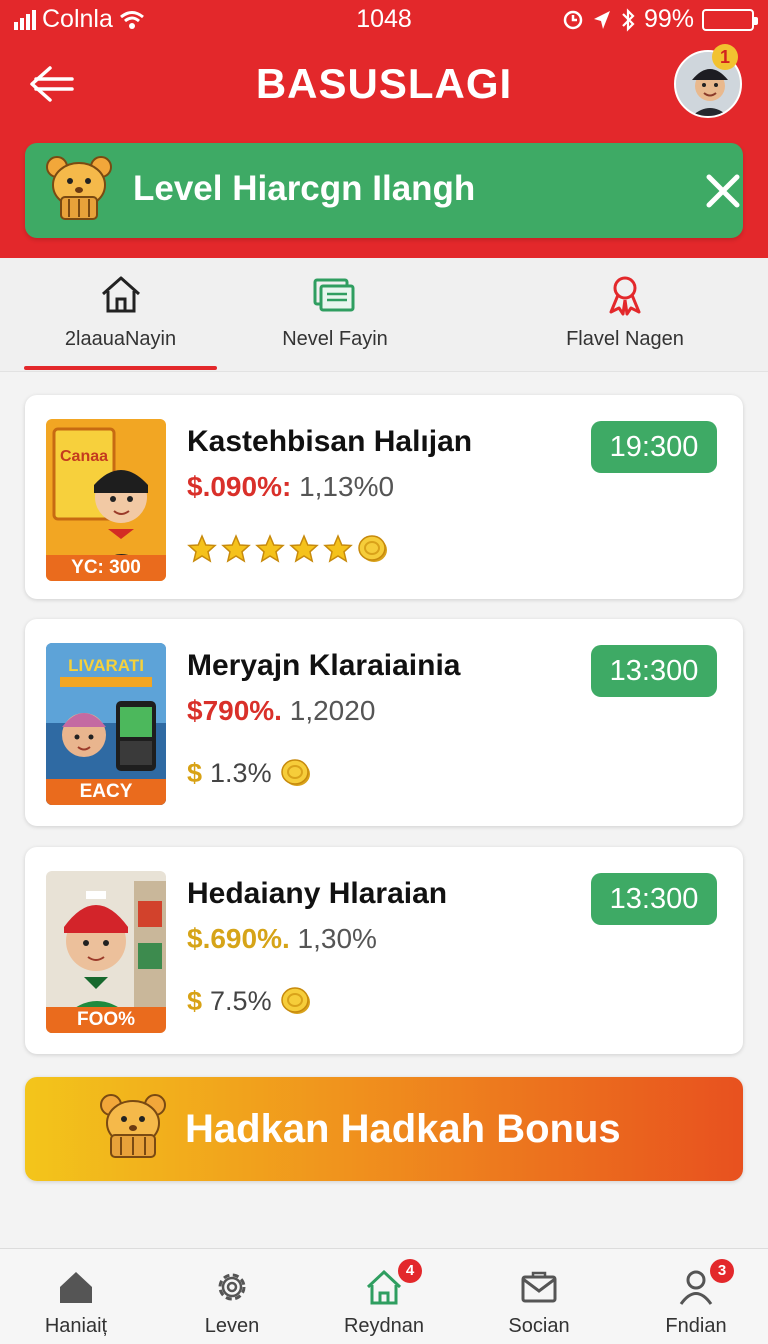  I want to click on nav-item-label: Haniaiț, so click(76, 1326).